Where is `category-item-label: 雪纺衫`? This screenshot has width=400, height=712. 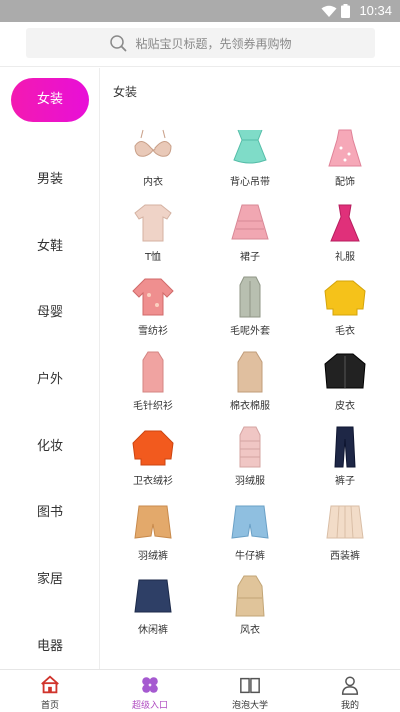 category-item-label: 雪纺衫 is located at coordinates (153, 331).